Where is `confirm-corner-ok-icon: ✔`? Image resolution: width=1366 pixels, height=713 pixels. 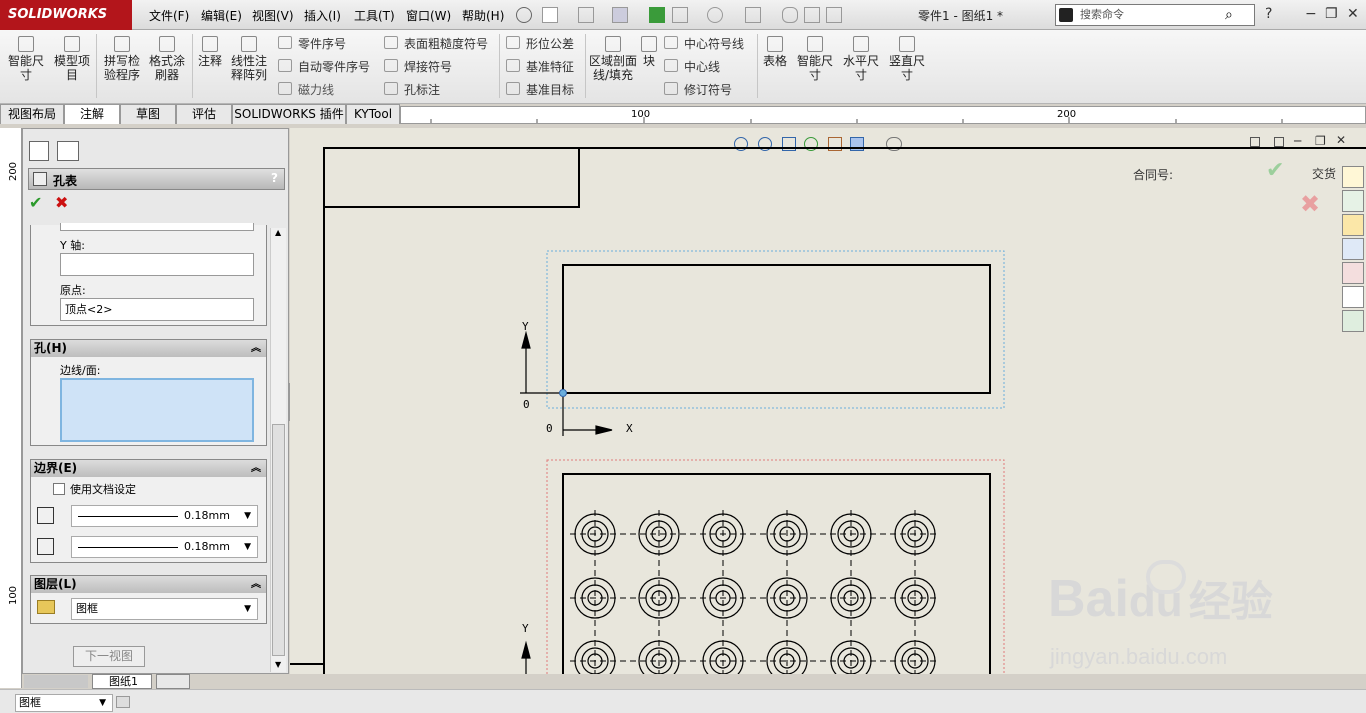
confirm-corner-ok-icon: ✔ is located at coordinates (1275, 170).